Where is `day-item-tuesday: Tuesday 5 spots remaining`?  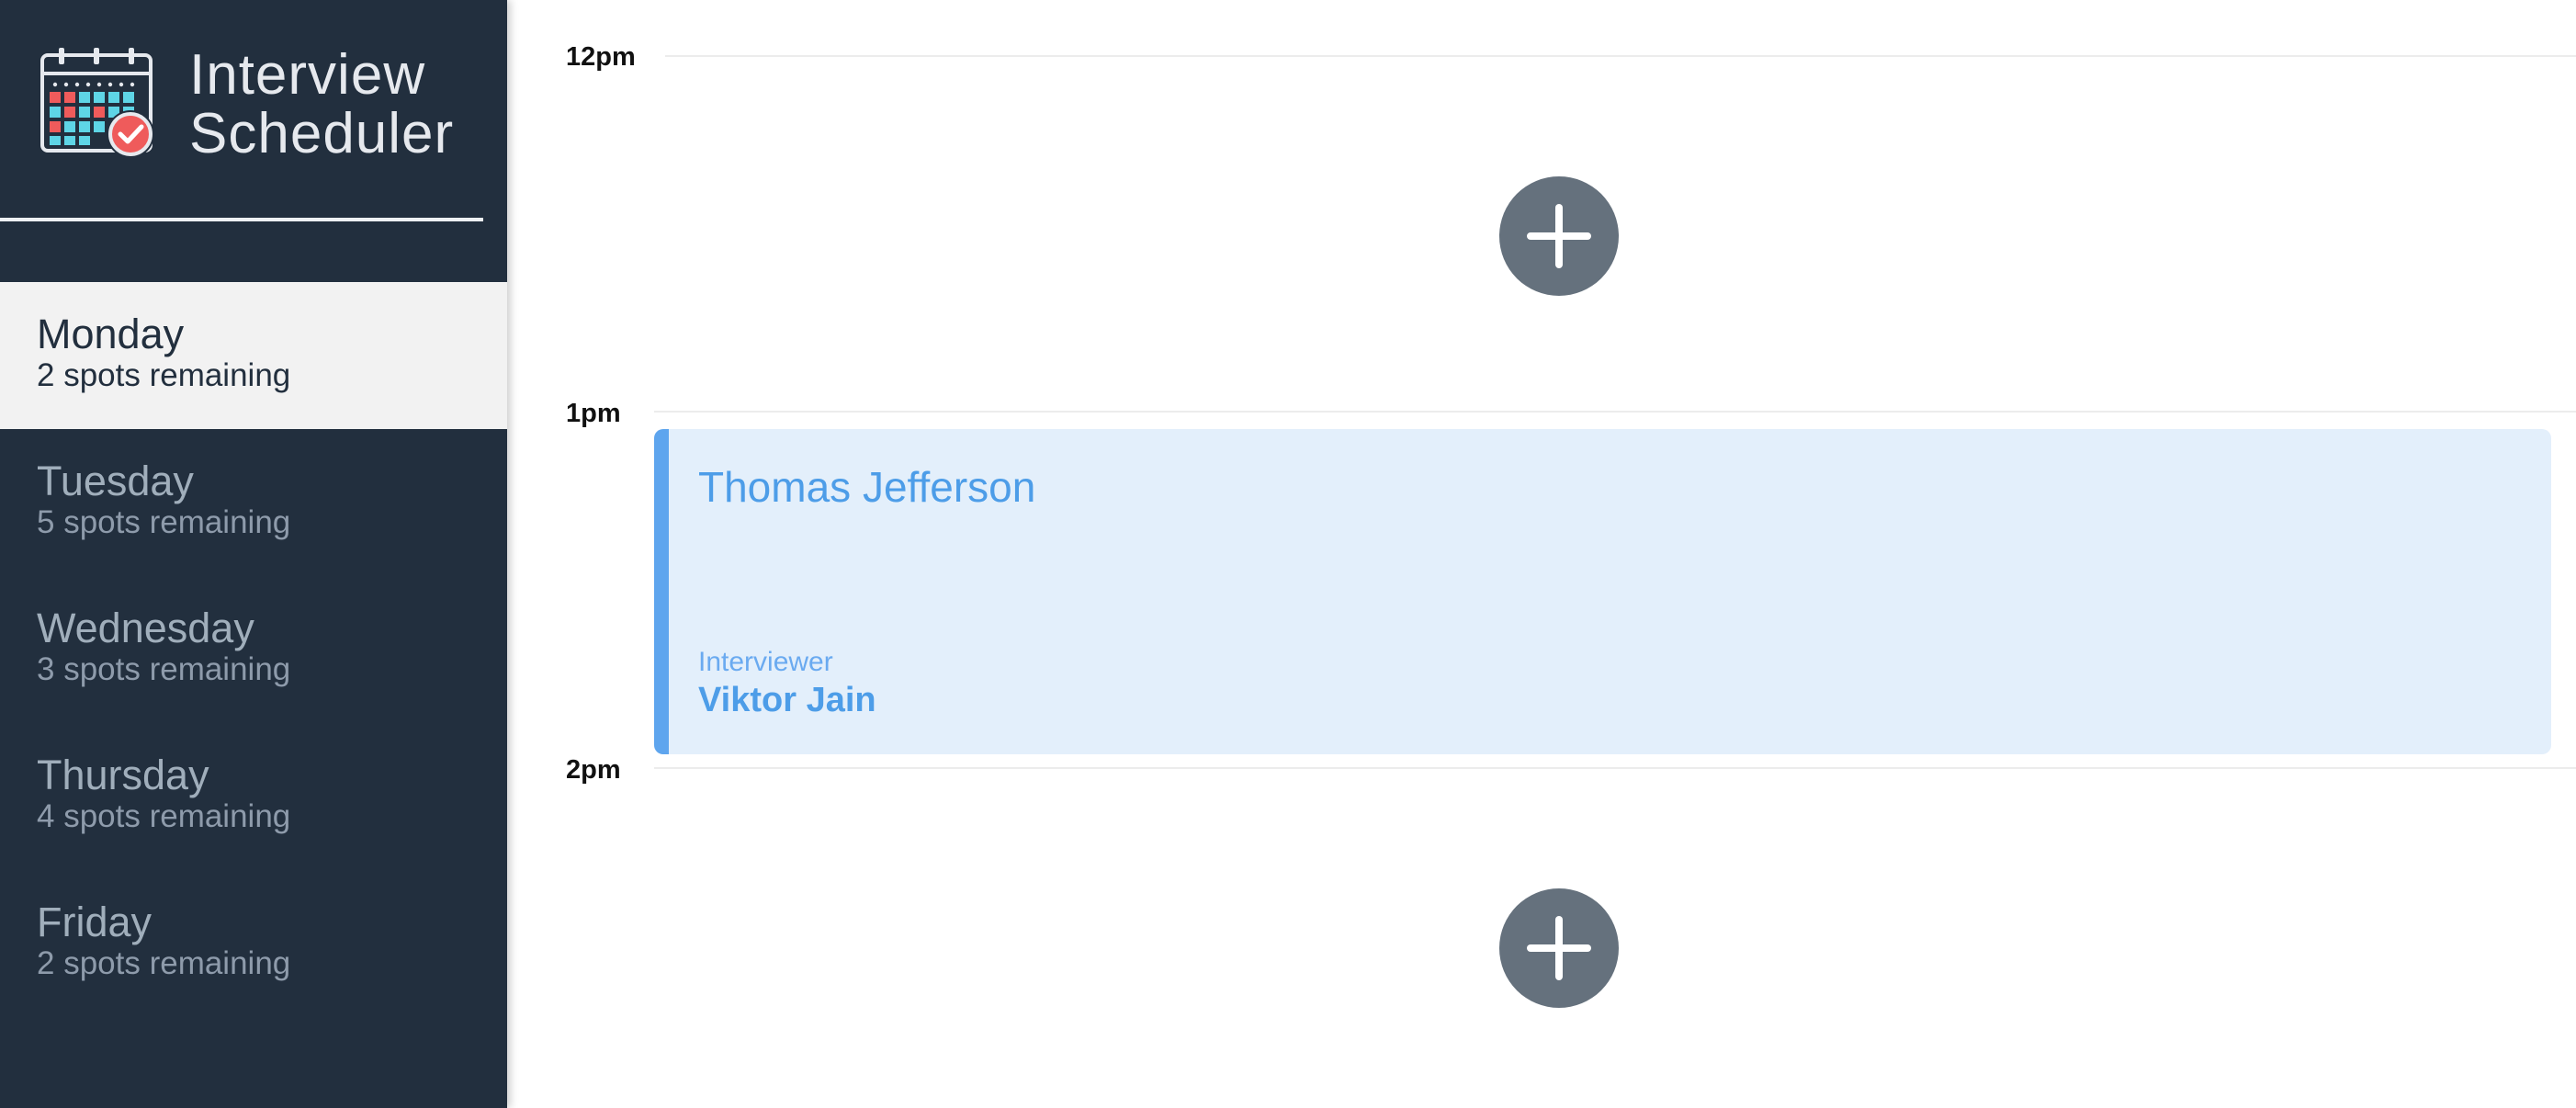
day-item-tuesday: Tuesday 5 spots remaining is located at coordinates (253, 502).